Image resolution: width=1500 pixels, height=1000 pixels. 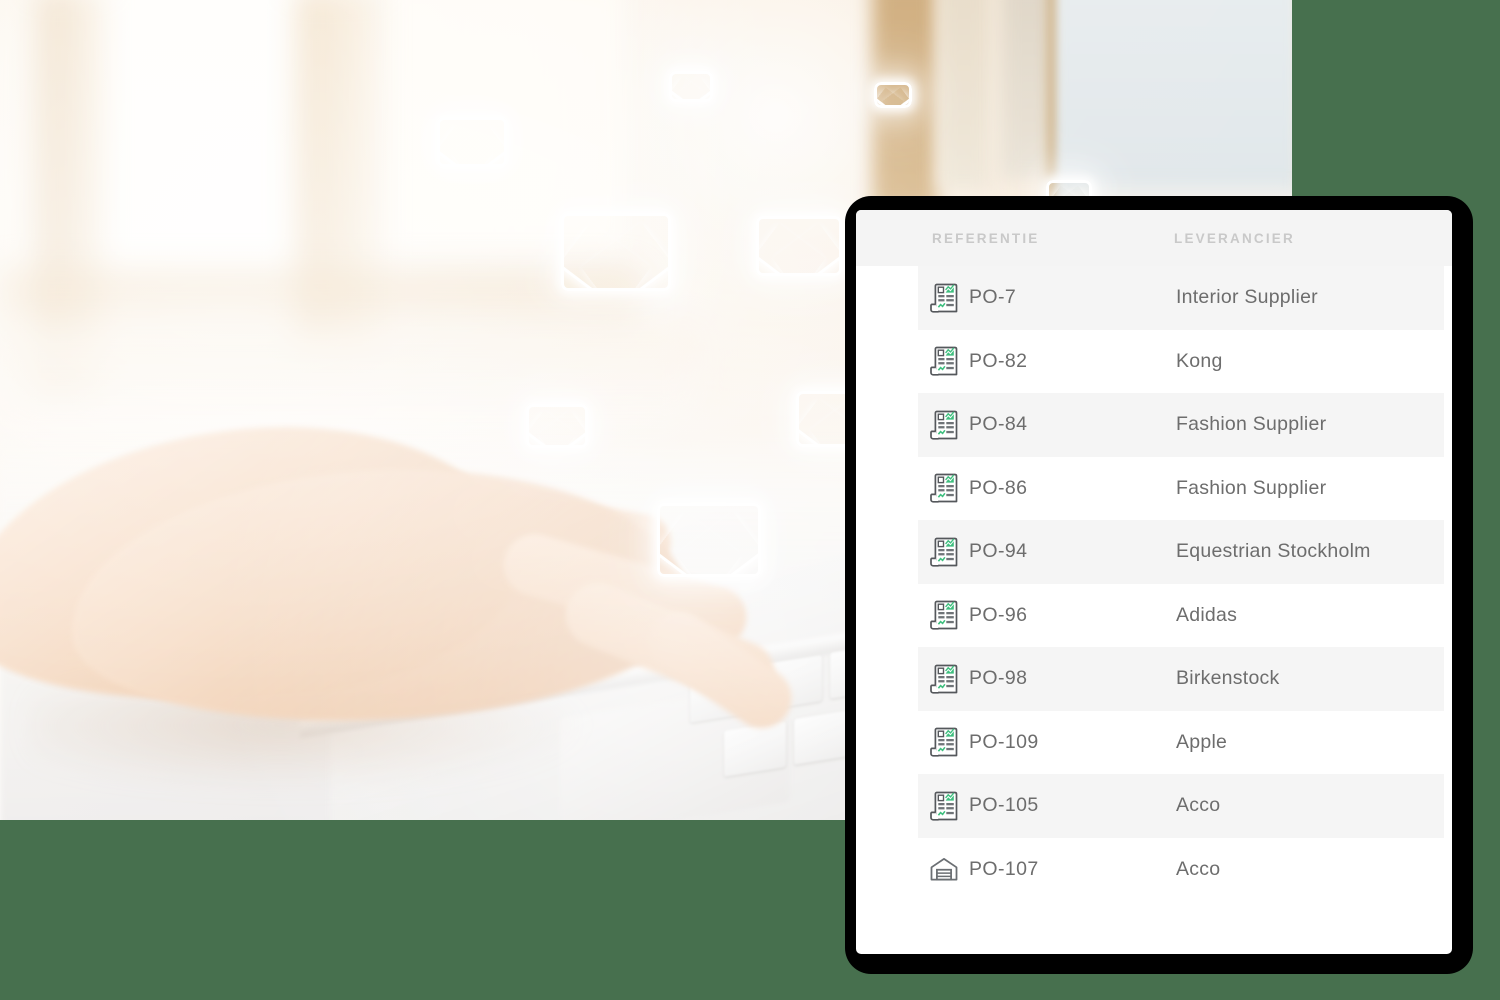 What do you see at coordinates (1228, 678) in the screenshot?
I see `cell-supplier: Birkenstock` at bounding box center [1228, 678].